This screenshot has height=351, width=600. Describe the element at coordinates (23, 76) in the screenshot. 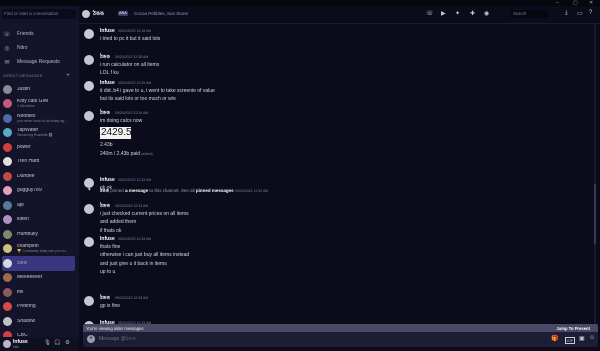

I see `dm-header-label: DIRECT MESSAGES` at that location.